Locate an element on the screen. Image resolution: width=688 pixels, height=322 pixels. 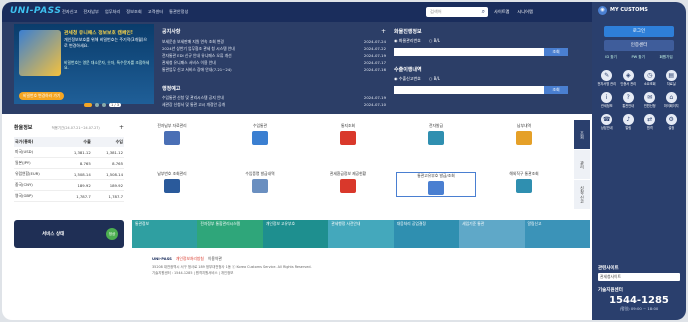
band-item: 관세행정 사전안내 is located at coordinates (361, 234).